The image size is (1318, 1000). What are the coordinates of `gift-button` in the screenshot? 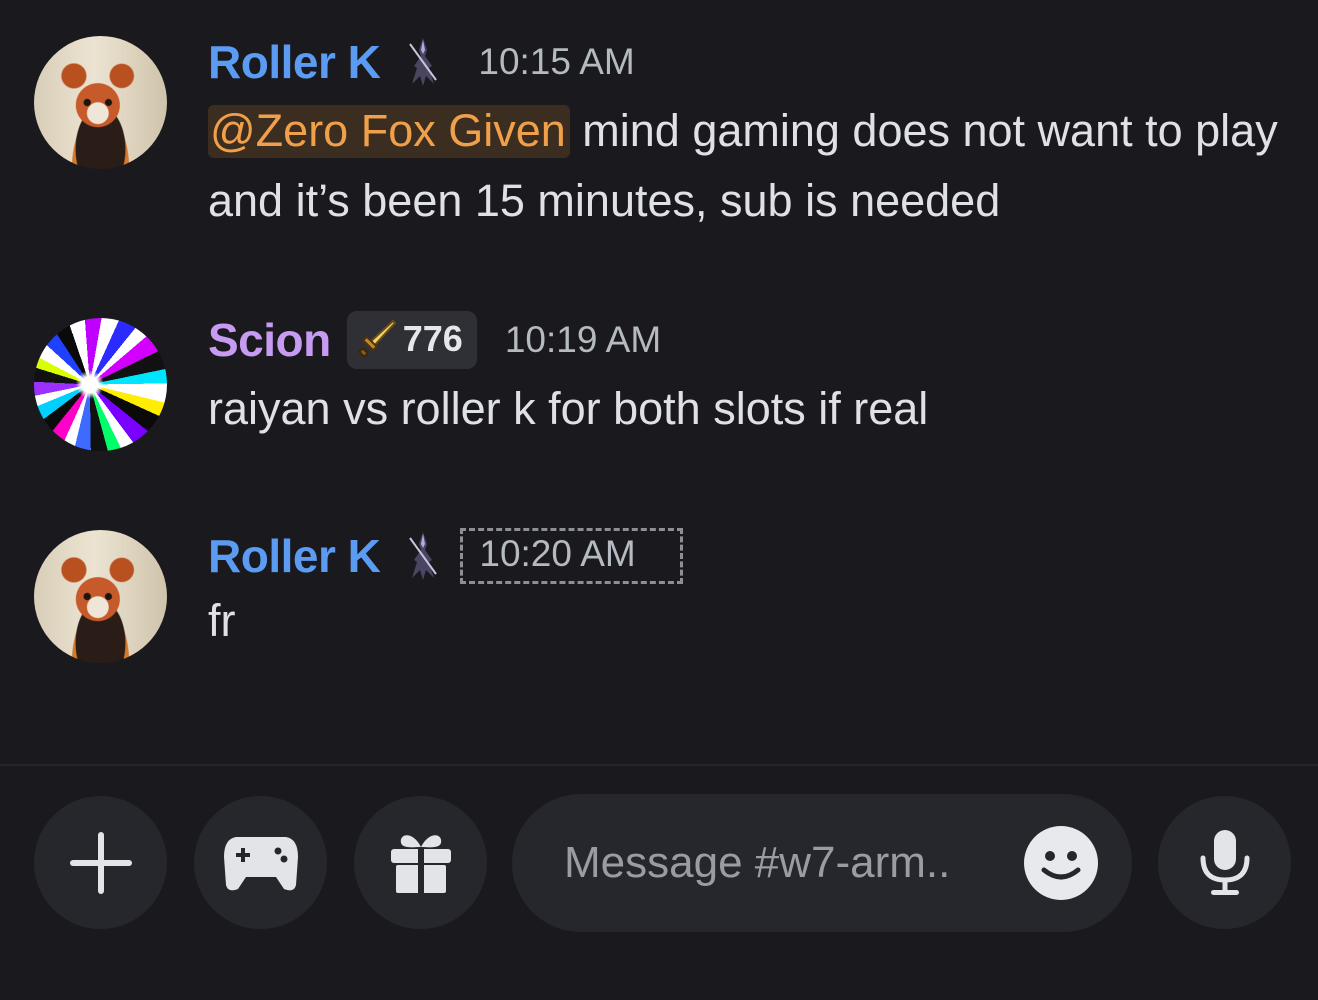 It's located at (420, 862).